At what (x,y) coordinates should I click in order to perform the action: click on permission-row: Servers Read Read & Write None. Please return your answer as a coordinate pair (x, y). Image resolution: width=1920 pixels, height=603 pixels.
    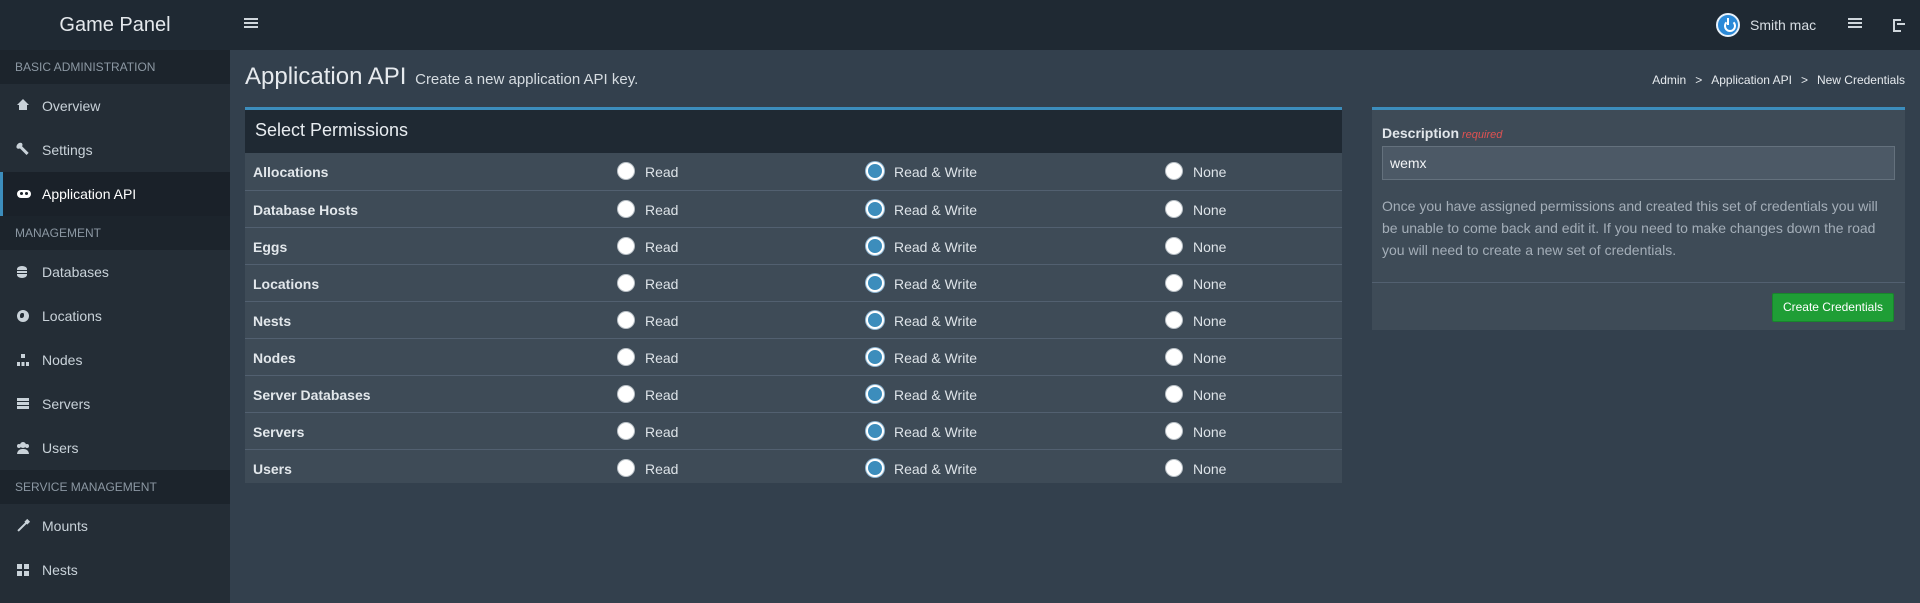
    Looking at the image, I should click on (793, 430).